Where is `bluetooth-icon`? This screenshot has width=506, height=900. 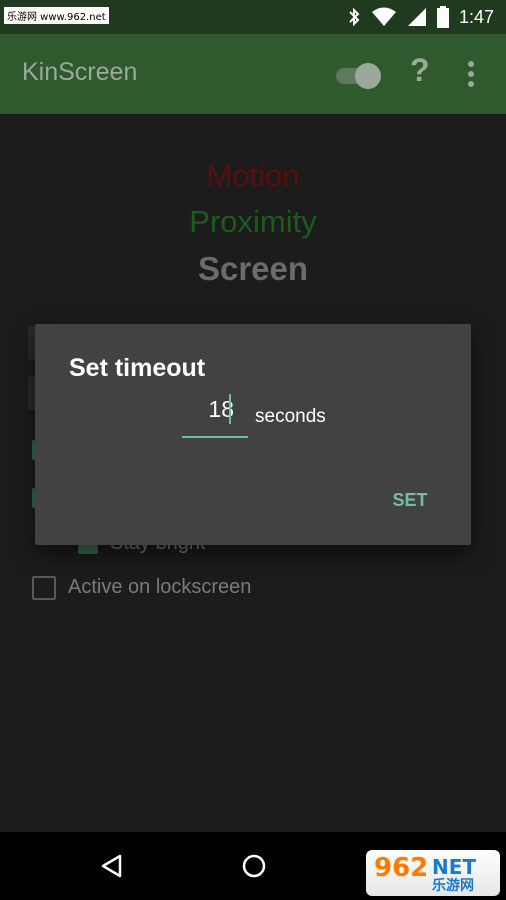 bluetooth-icon is located at coordinates (354, 17).